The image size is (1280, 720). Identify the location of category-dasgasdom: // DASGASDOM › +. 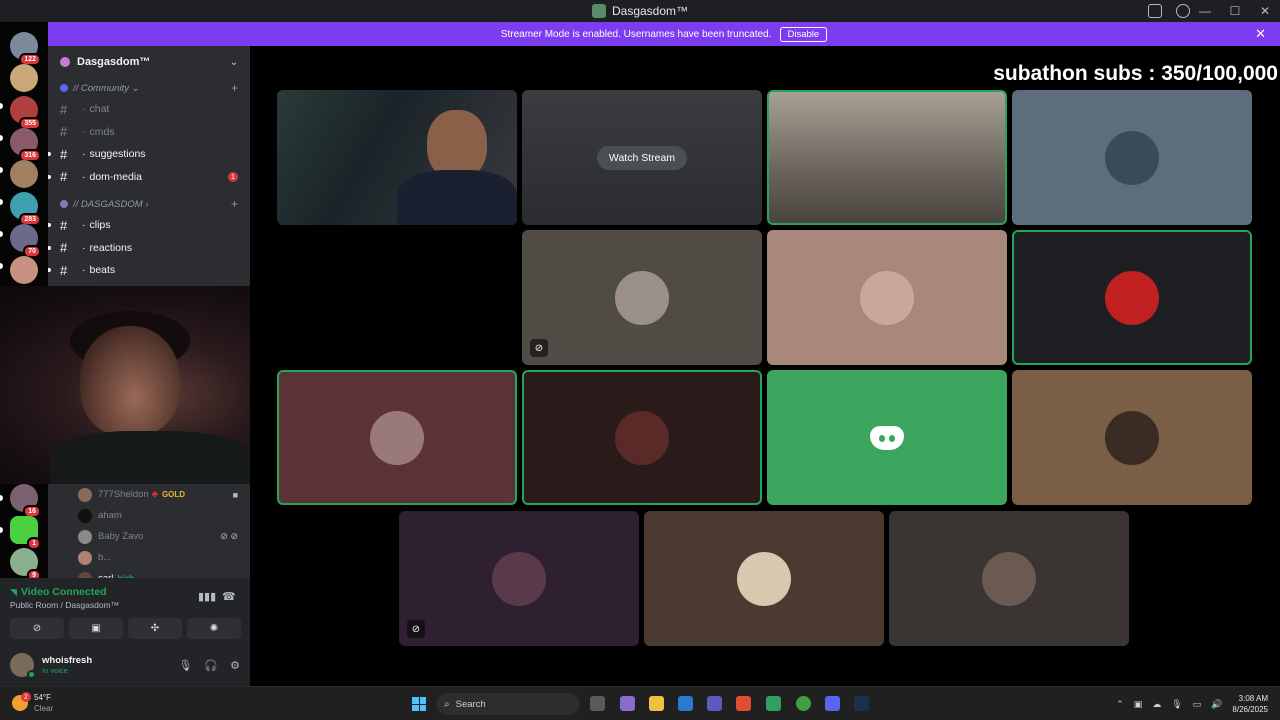
(149, 204).